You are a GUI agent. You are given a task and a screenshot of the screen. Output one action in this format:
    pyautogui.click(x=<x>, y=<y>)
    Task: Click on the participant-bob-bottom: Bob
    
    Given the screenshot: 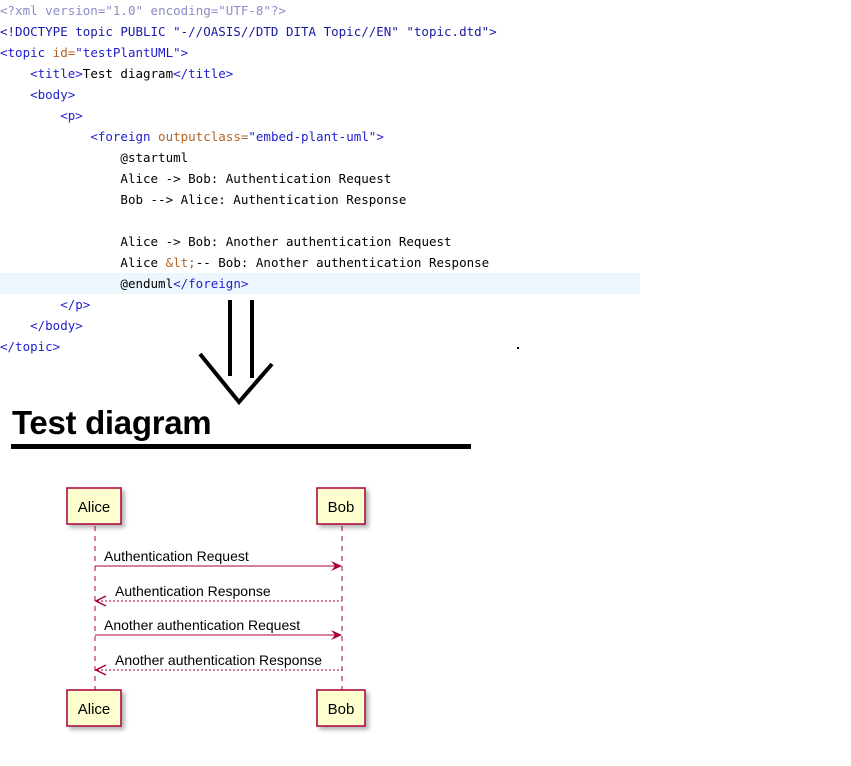 What is the action you would take?
    pyautogui.click(x=341, y=708)
    